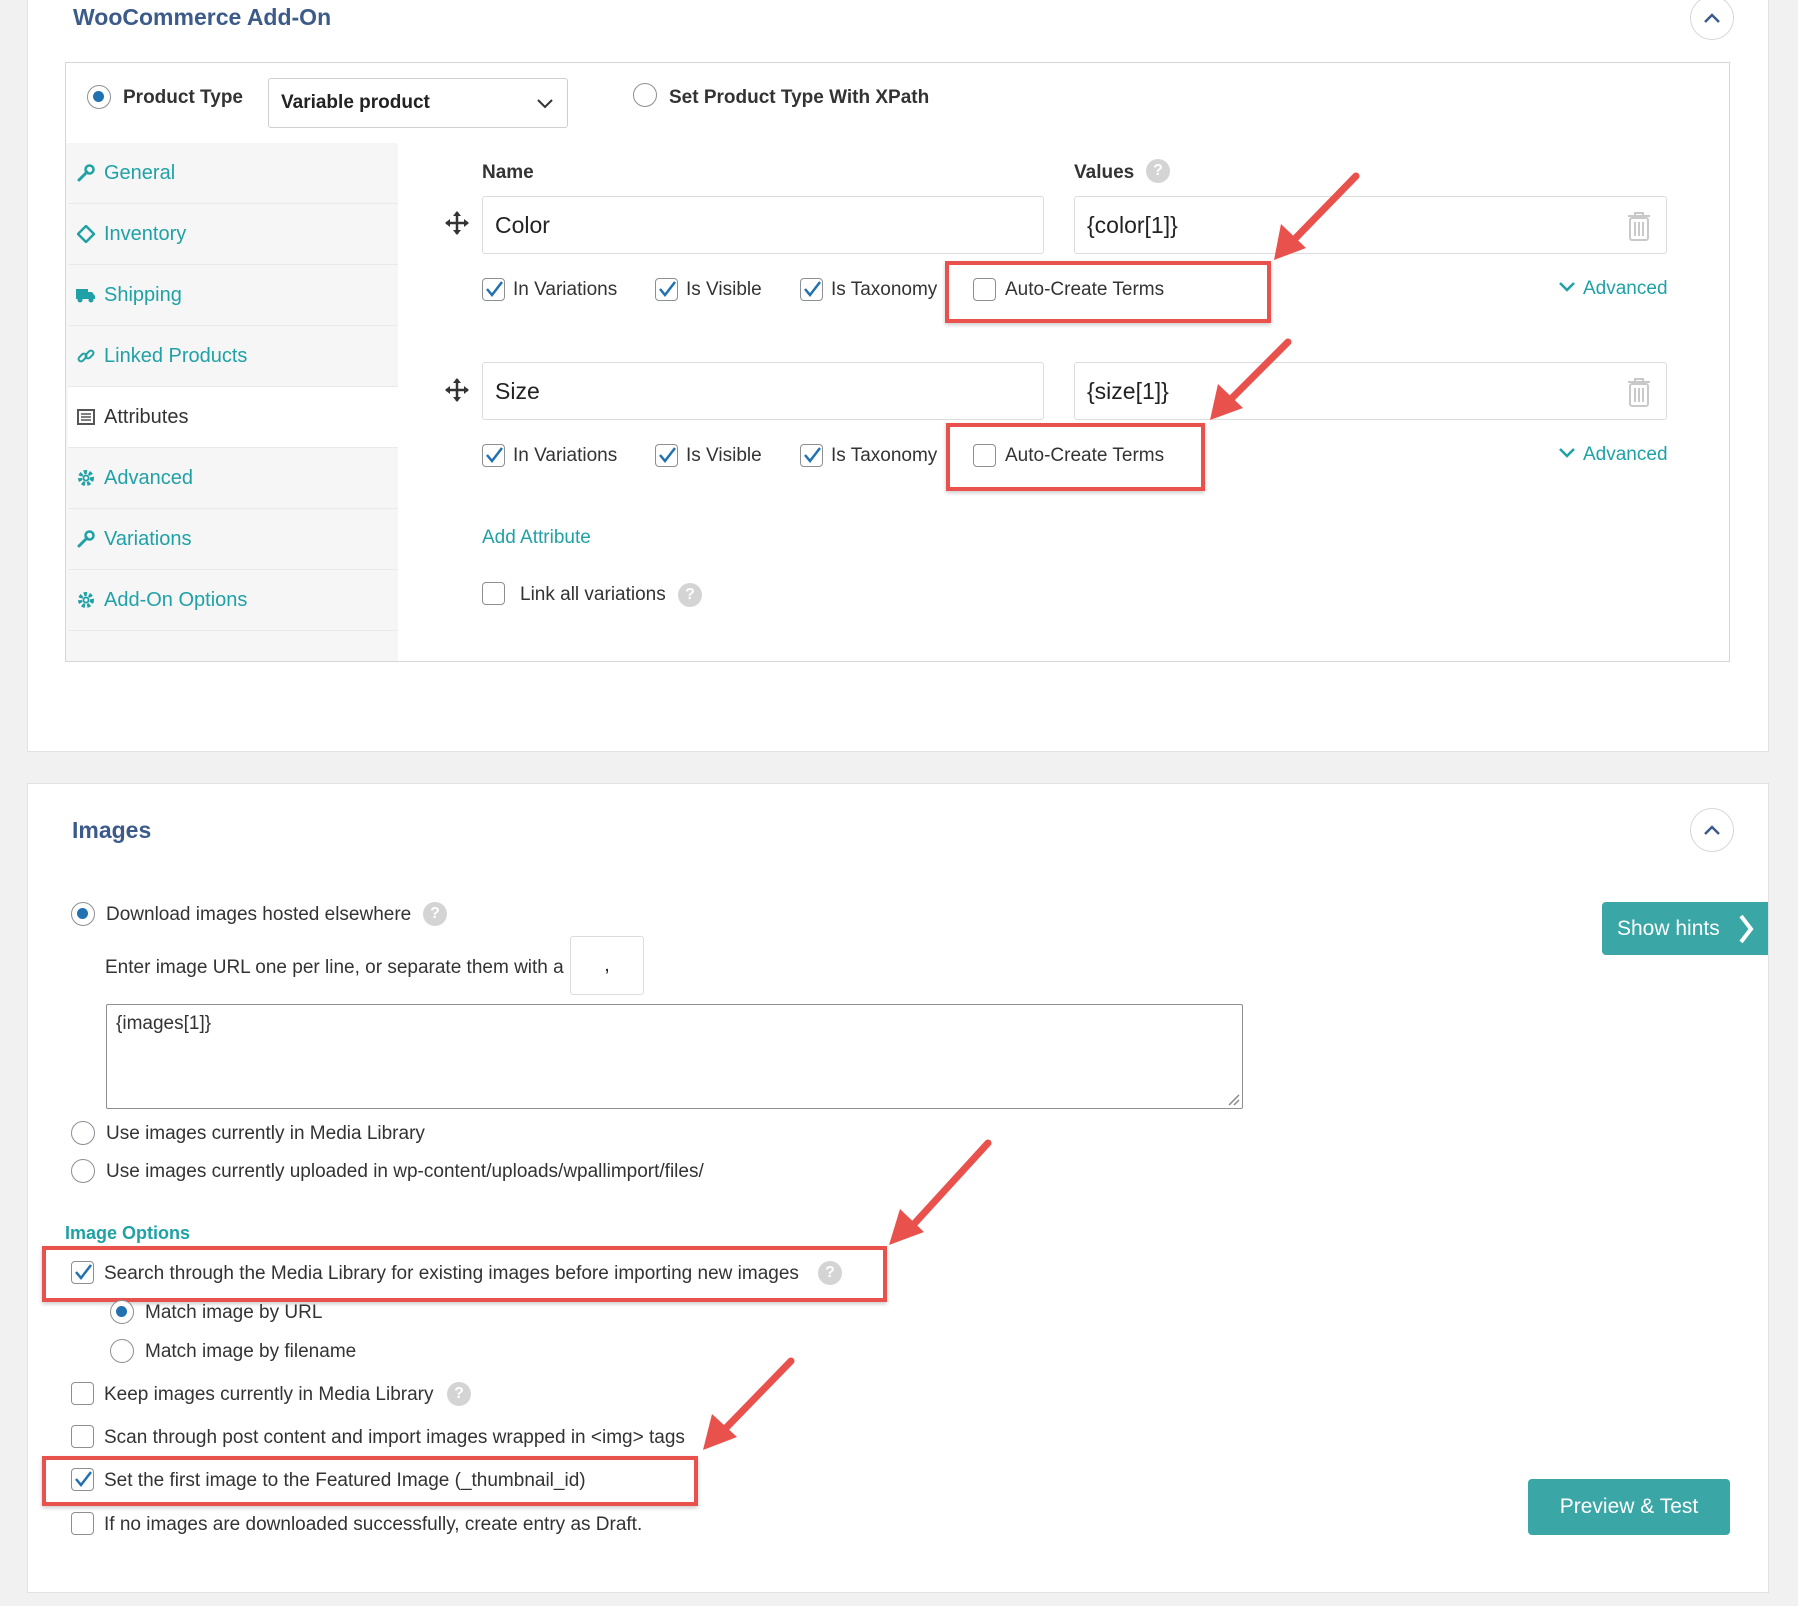  What do you see at coordinates (86, 417) in the screenshot?
I see `list-icon` at bounding box center [86, 417].